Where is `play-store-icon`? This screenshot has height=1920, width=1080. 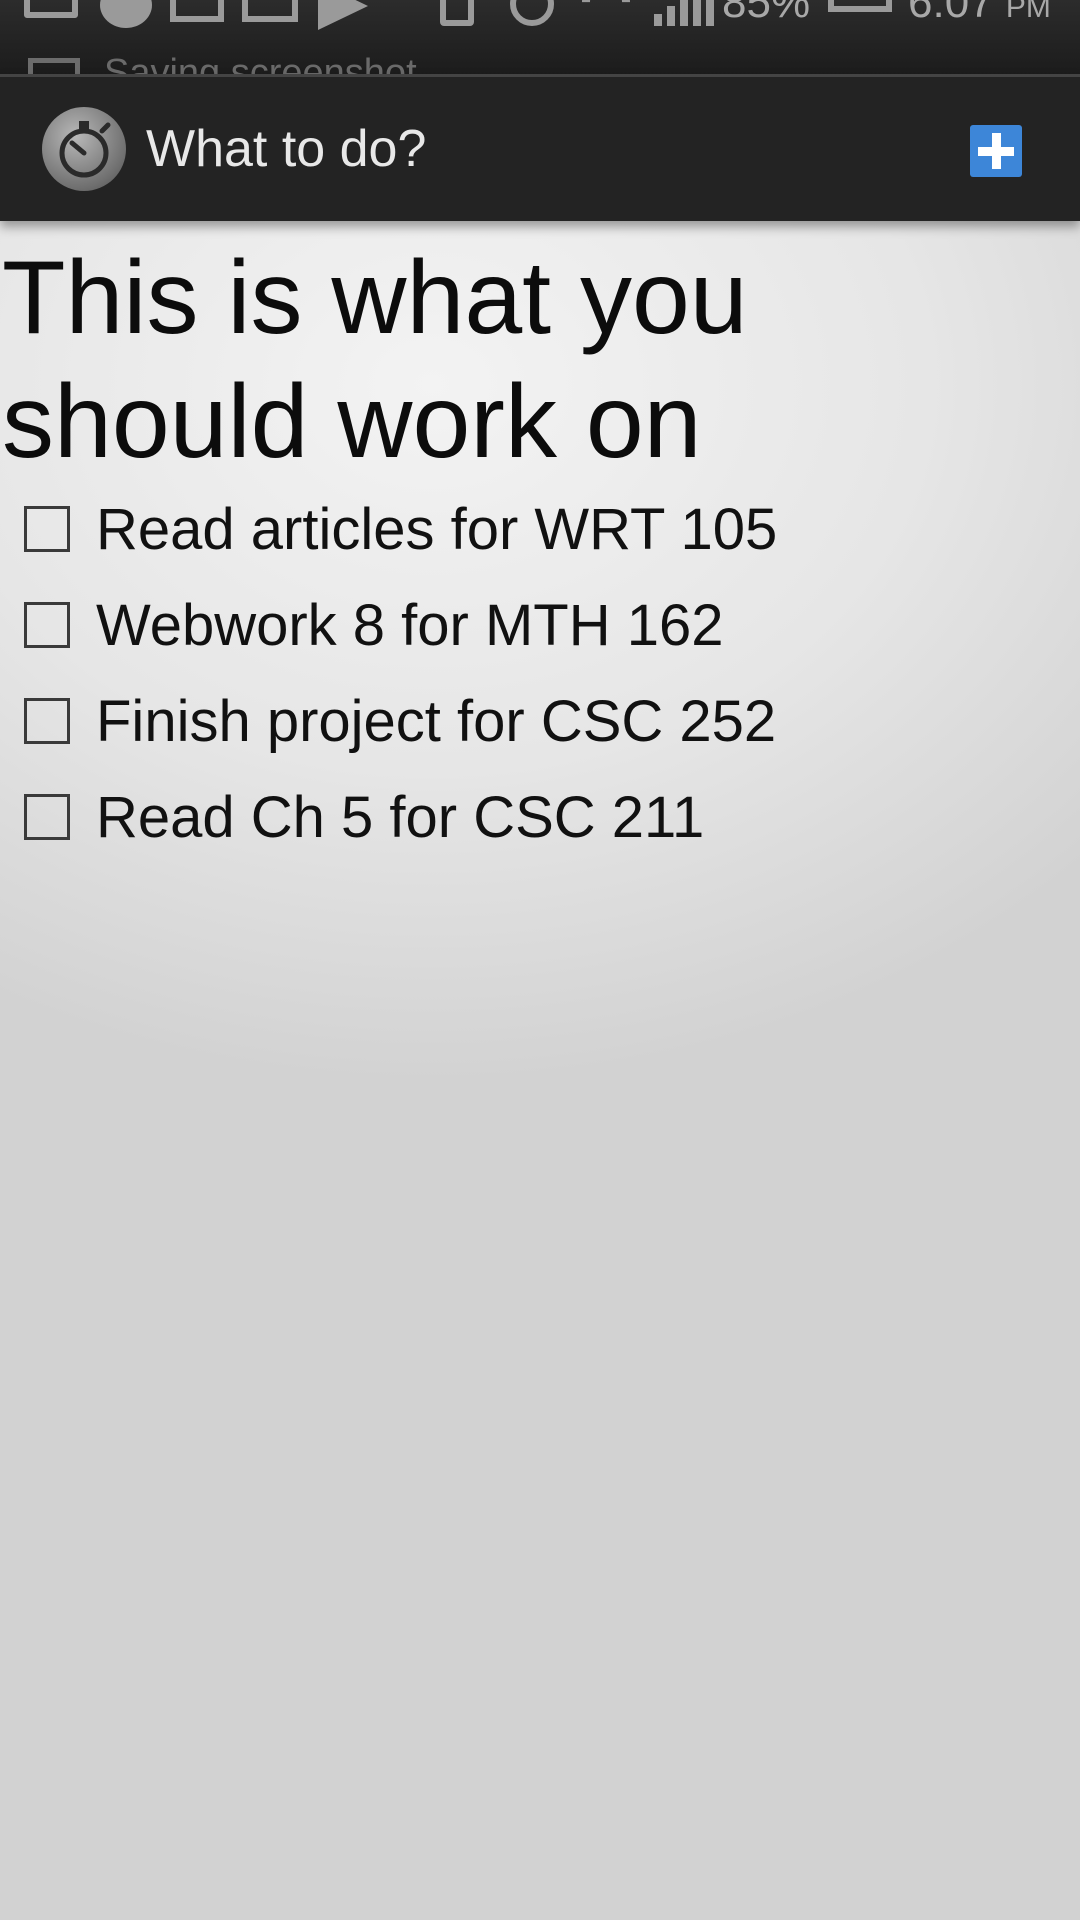 play-store-icon is located at coordinates (343, 15).